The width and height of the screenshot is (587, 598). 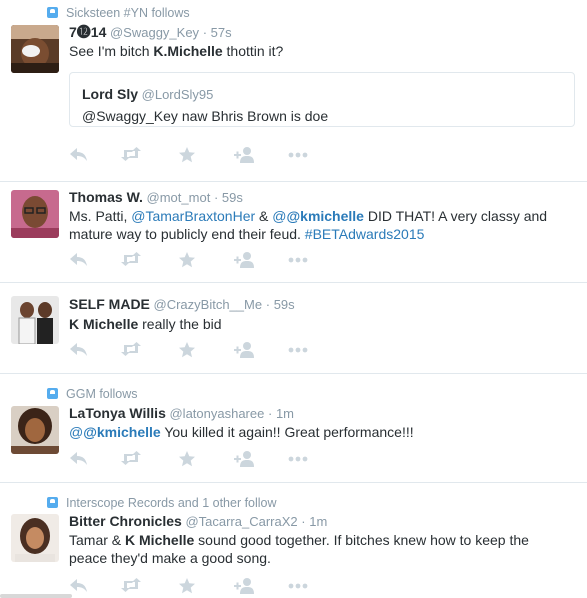 I want to click on tweet-header: LaTonya Willis @latonyasharee · 1m, so click(x=181, y=413).